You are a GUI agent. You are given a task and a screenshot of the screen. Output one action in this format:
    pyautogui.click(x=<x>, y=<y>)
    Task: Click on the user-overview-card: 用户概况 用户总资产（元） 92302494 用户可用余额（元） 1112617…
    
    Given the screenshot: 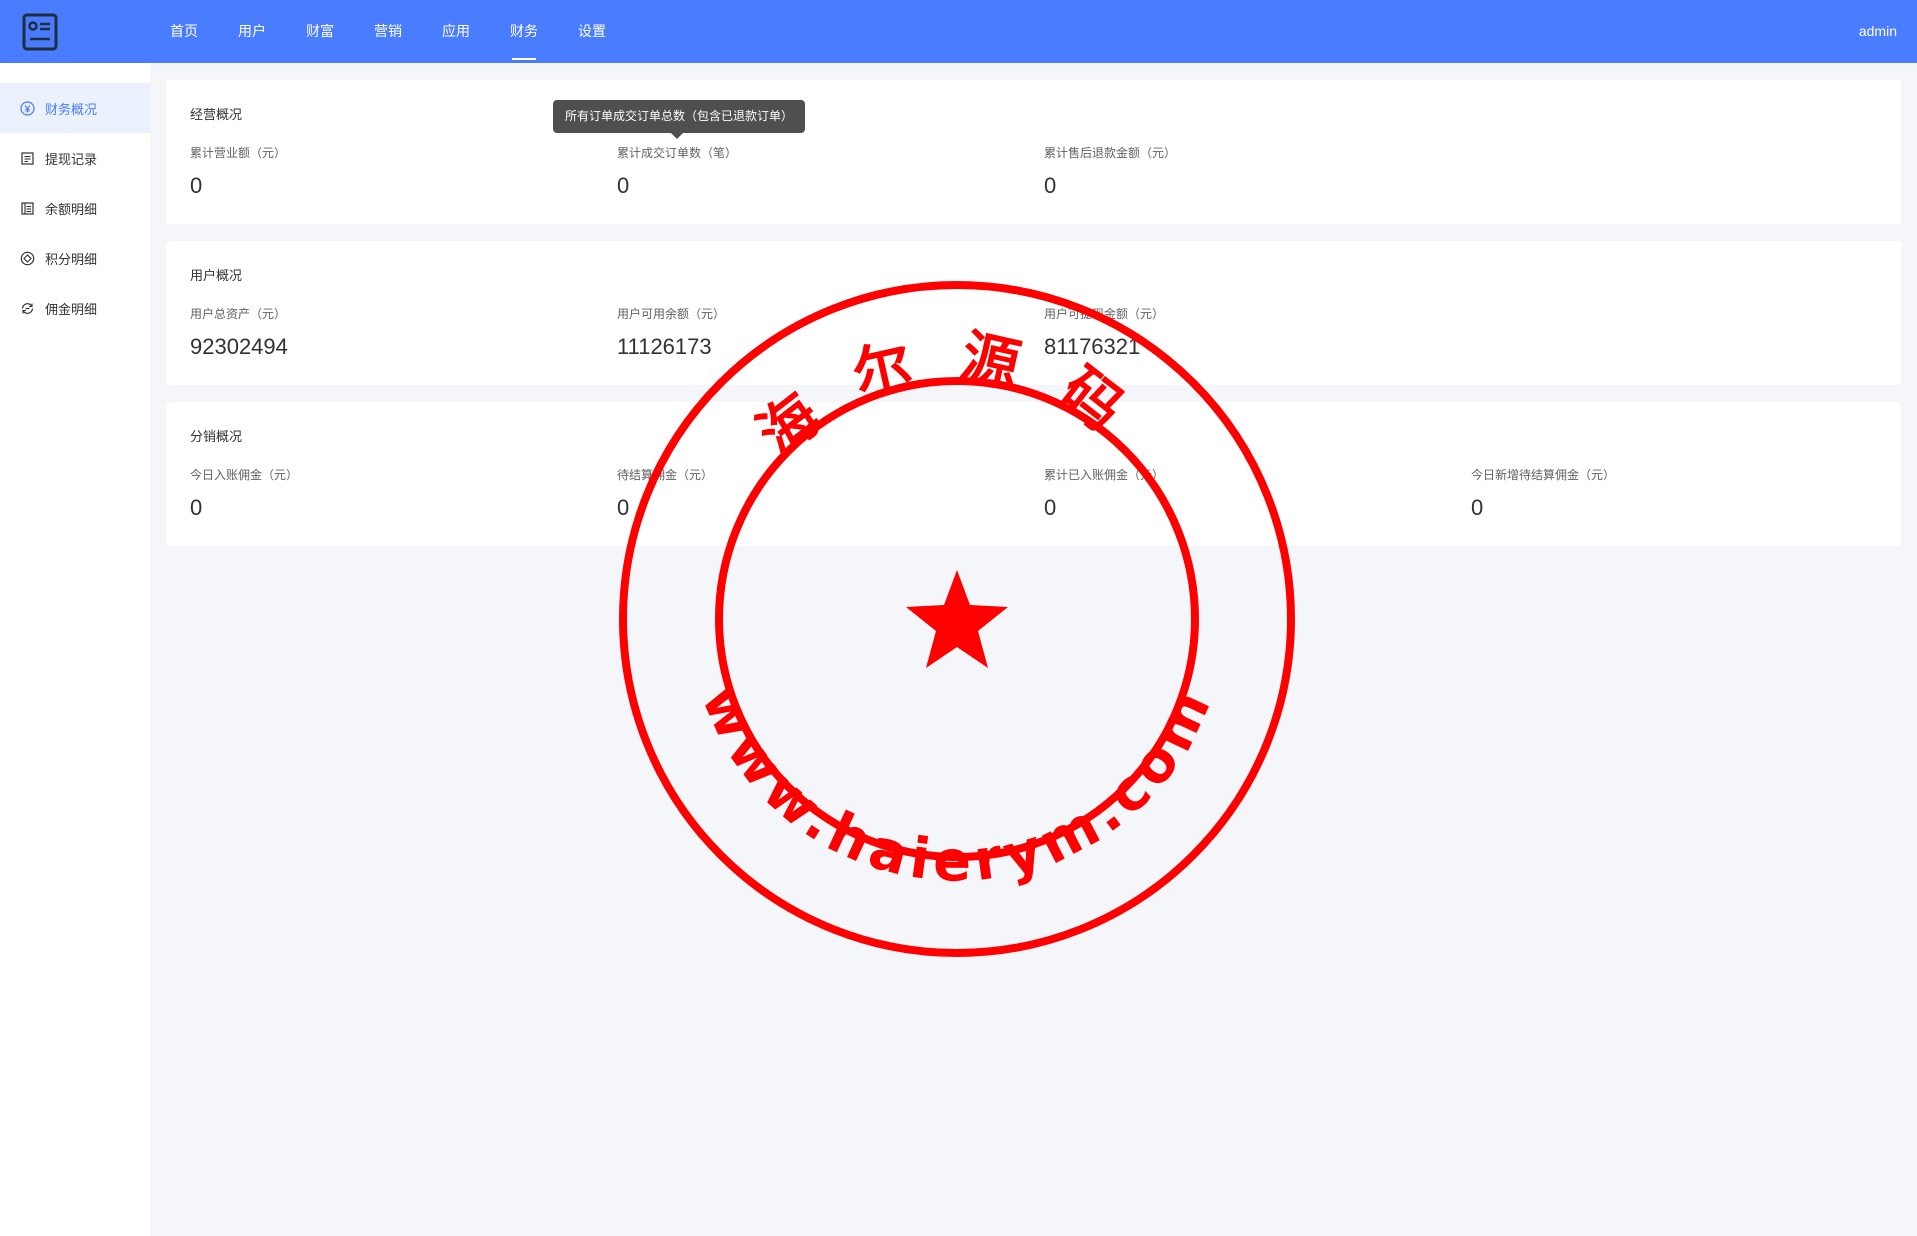 What is the action you would take?
    pyautogui.click(x=1033, y=313)
    